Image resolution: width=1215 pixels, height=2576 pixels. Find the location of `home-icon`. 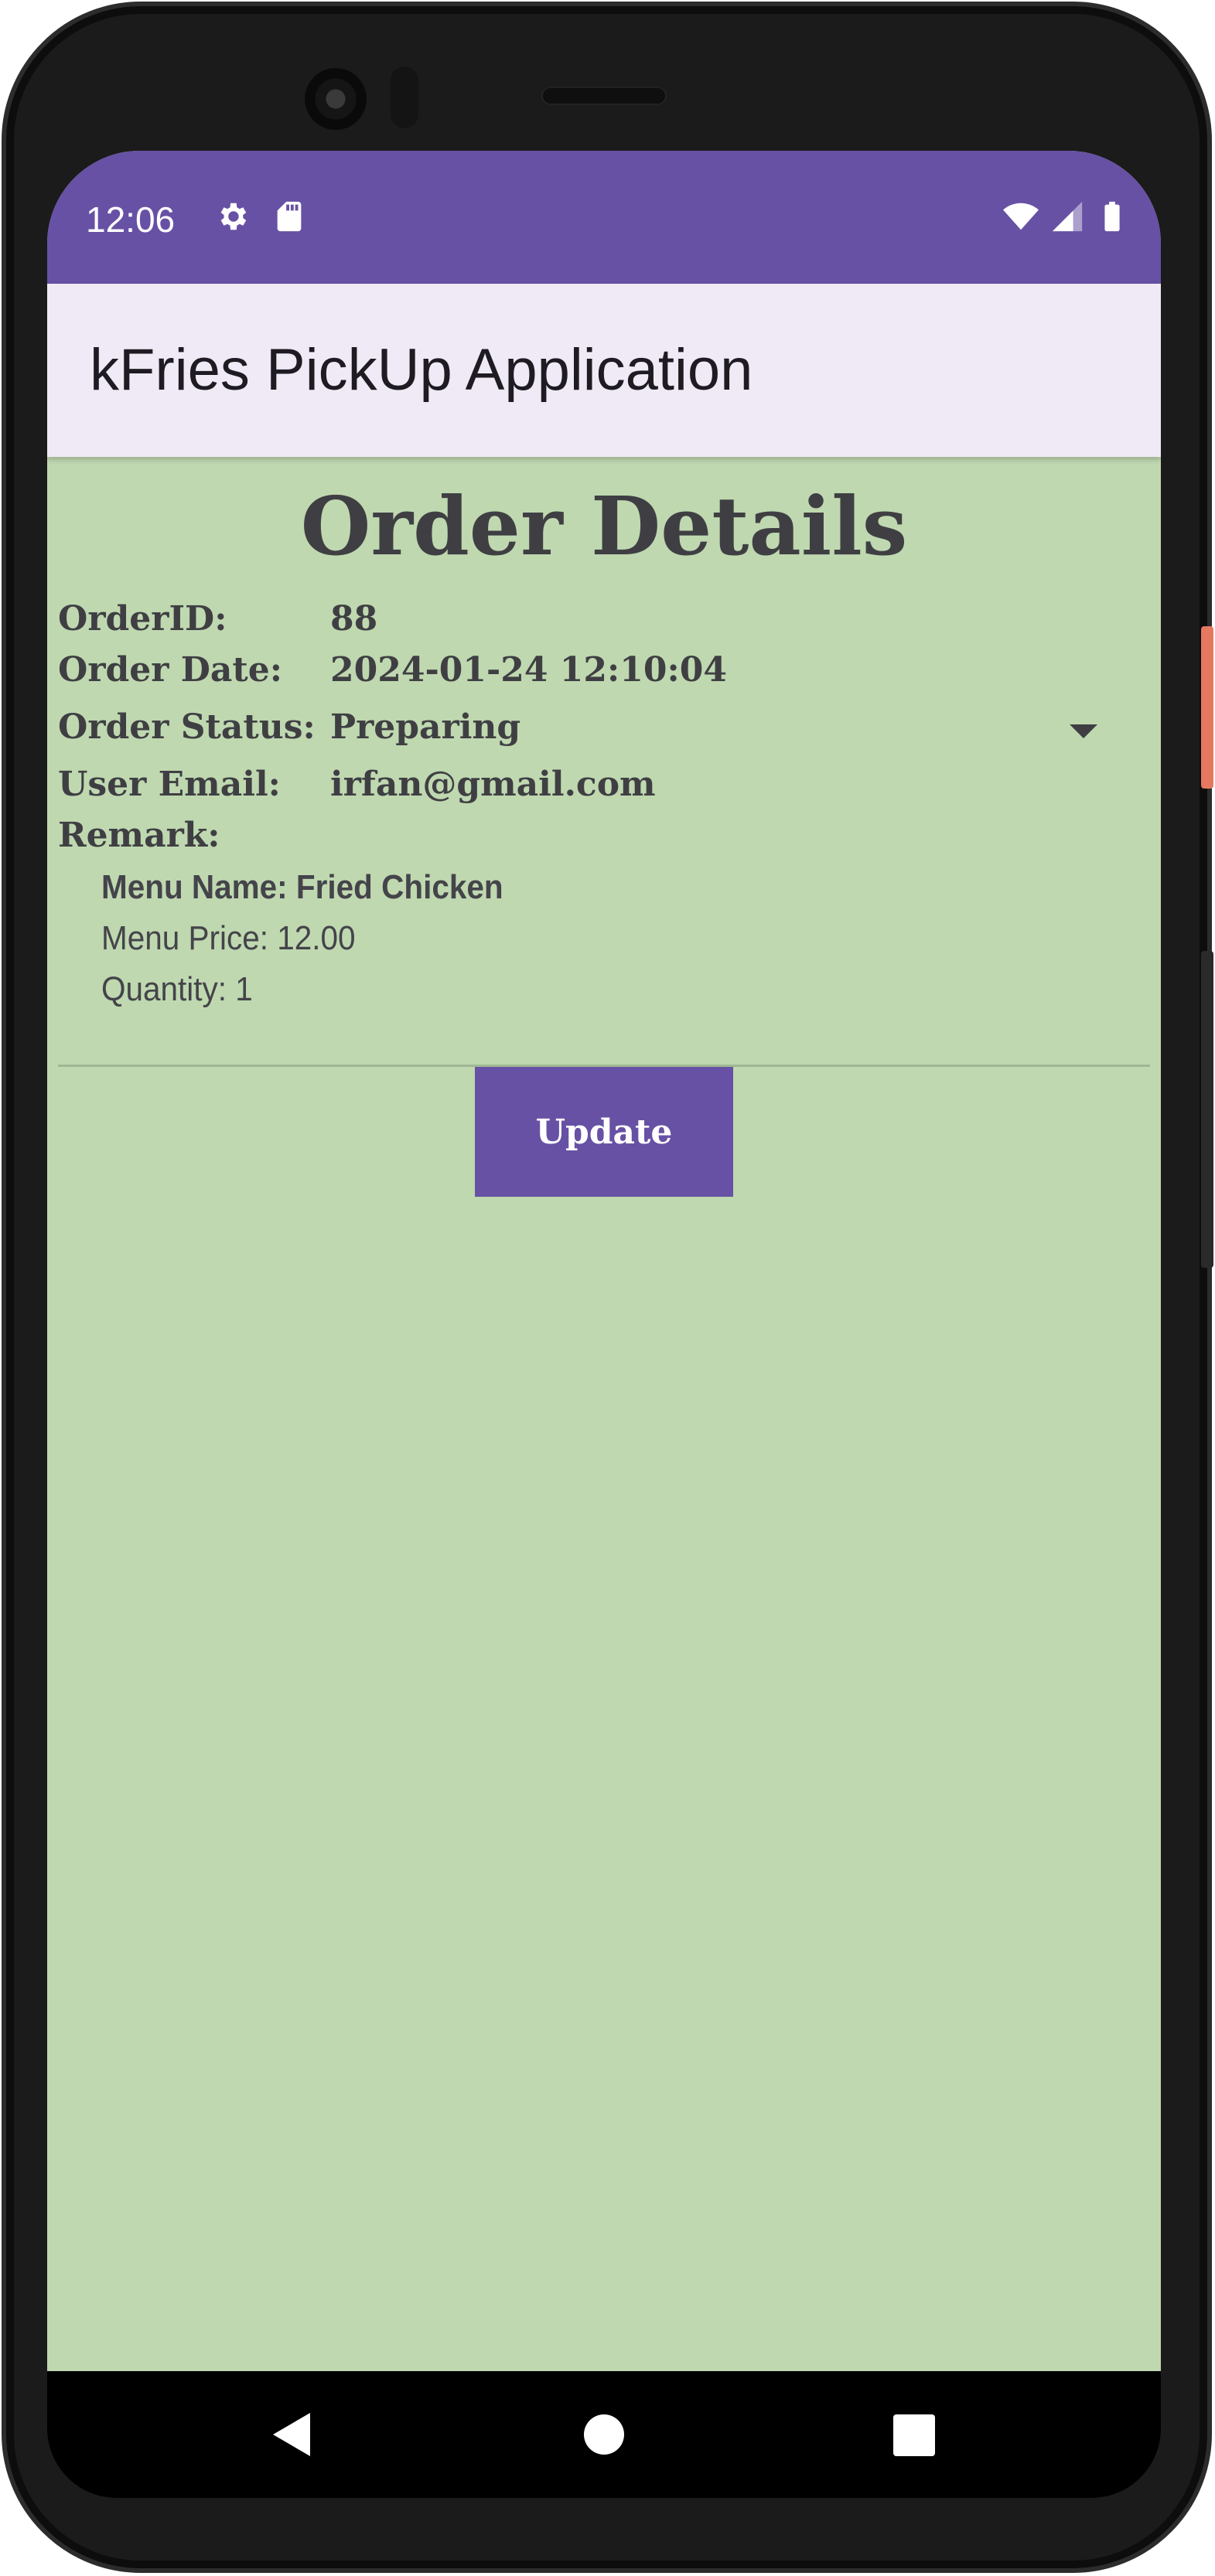

home-icon is located at coordinates (604, 2434).